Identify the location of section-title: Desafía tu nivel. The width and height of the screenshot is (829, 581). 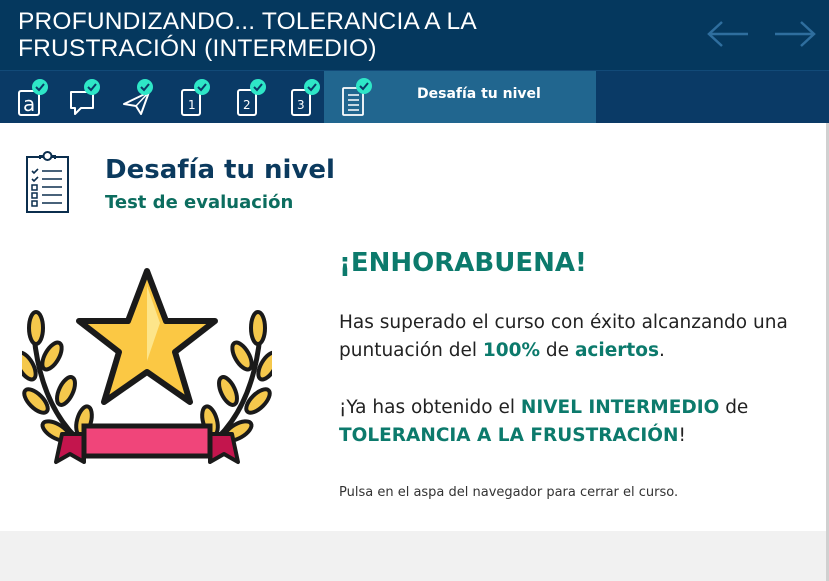
(220, 170).